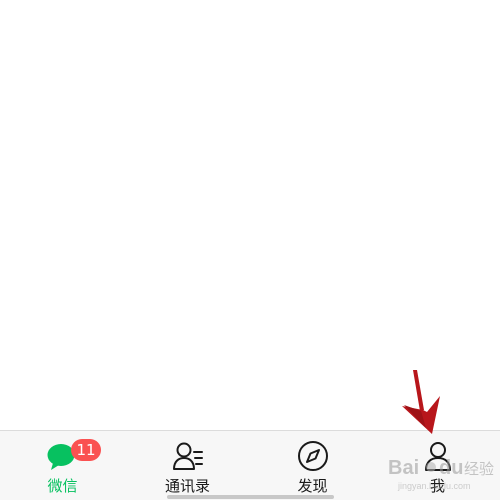 This screenshot has height=500, width=500. Describe the element at coordinates (421, 402) in the screenshot. I see `annotation-arrow-icon` at that location.